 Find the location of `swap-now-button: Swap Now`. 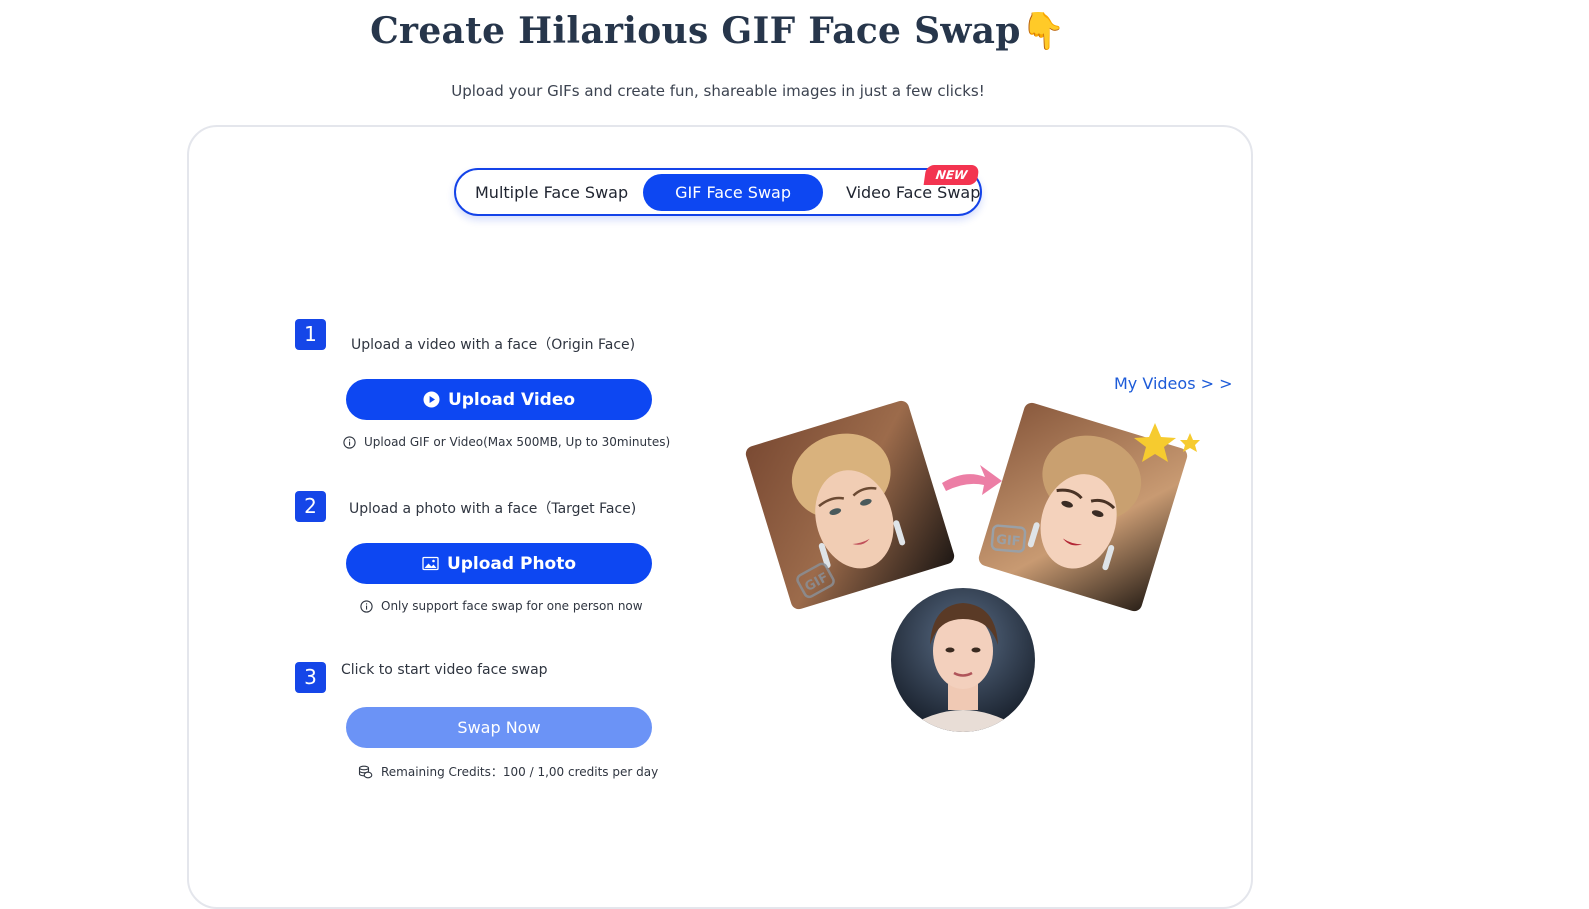

swap-now-button: Swap Now is located at coordinates (499, 727).